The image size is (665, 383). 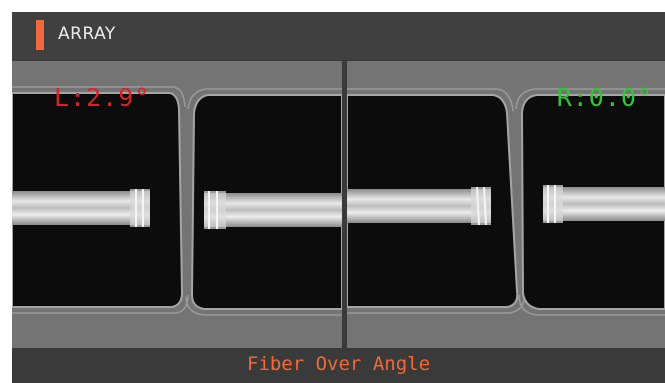 I want to click on title-accent-bar, so click(x=40, y=35).